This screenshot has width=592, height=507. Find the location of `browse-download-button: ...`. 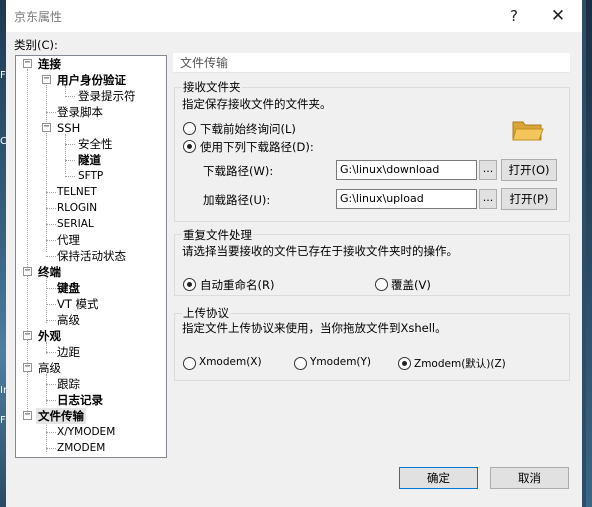

browse-download-button: ... is located at coordinates (488, 170).